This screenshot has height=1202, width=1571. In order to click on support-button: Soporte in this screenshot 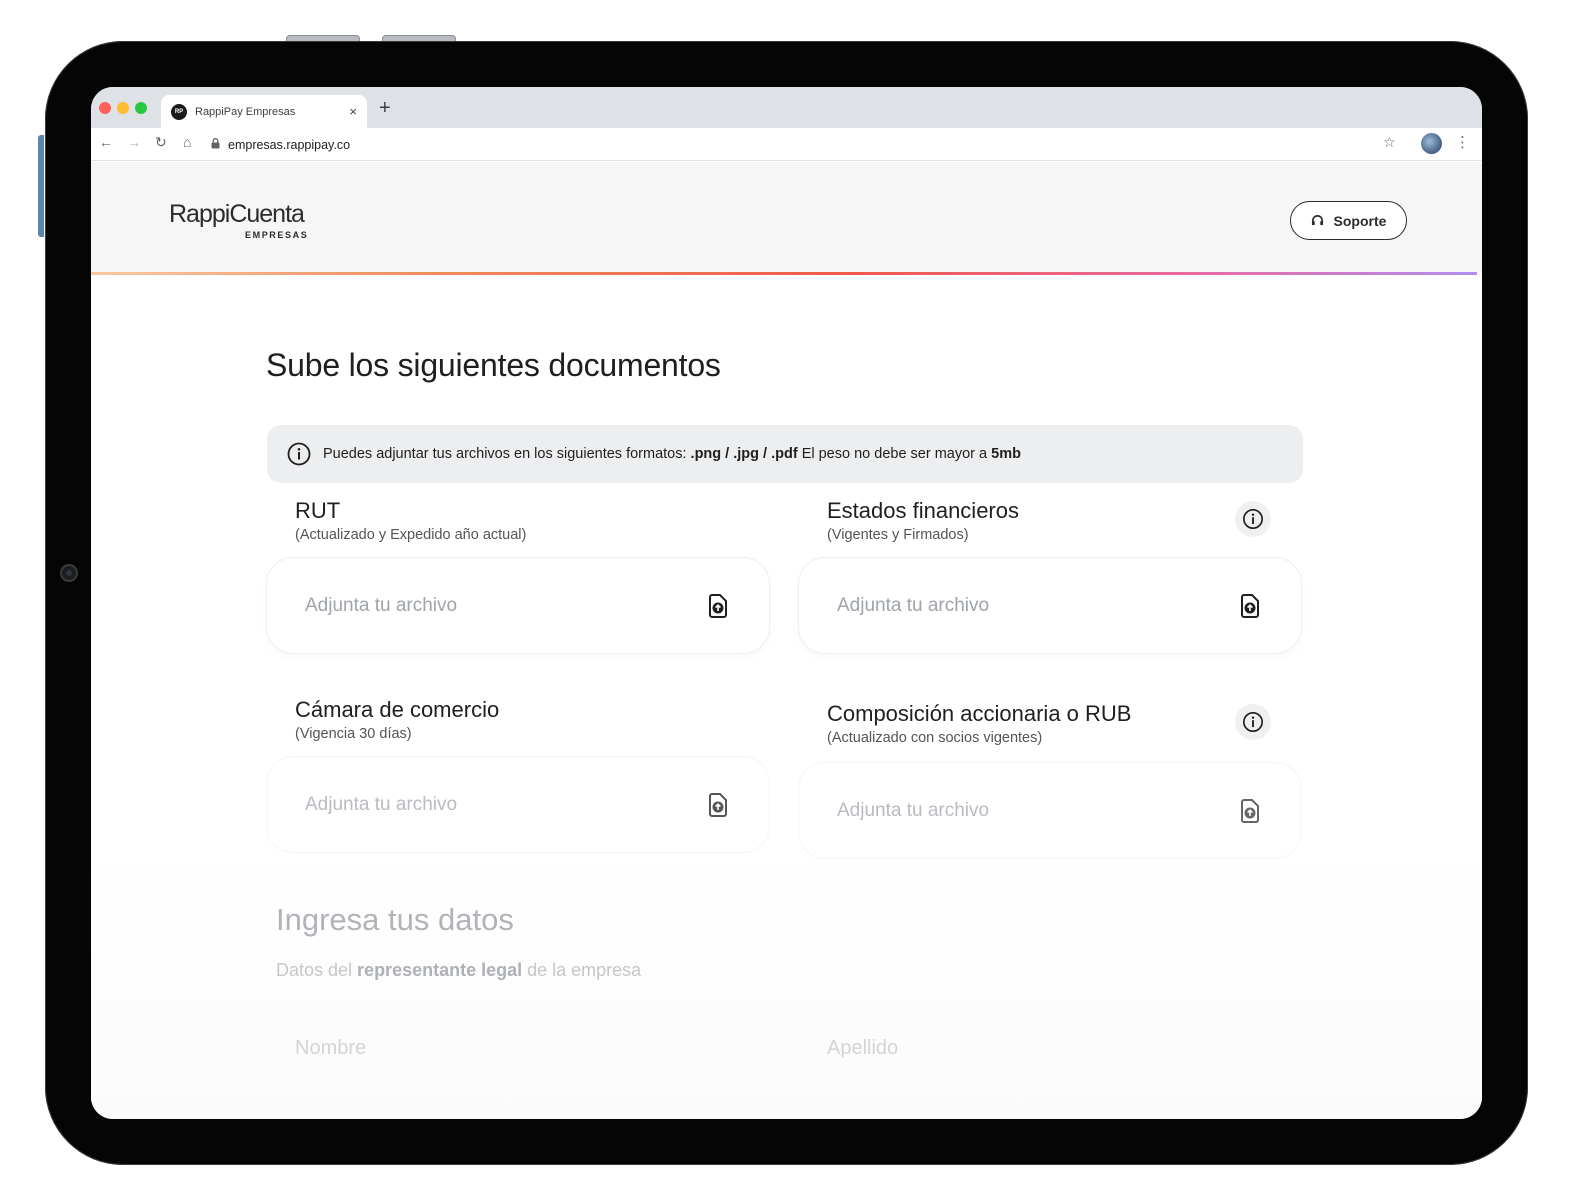, I will do `click(1348, 220)`.